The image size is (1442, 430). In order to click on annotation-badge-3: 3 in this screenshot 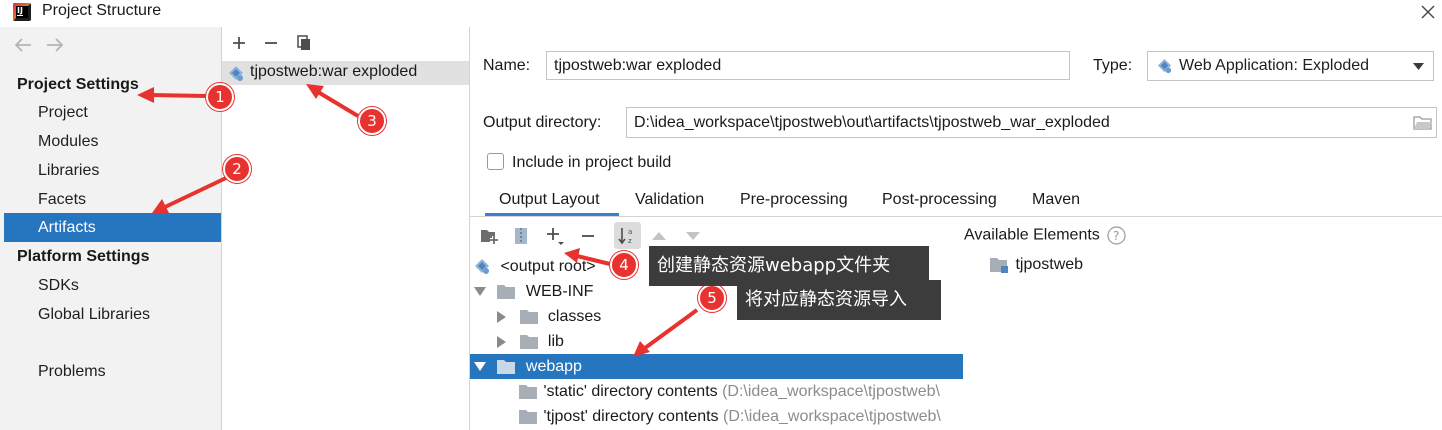, I will do `click(372, 121)`.